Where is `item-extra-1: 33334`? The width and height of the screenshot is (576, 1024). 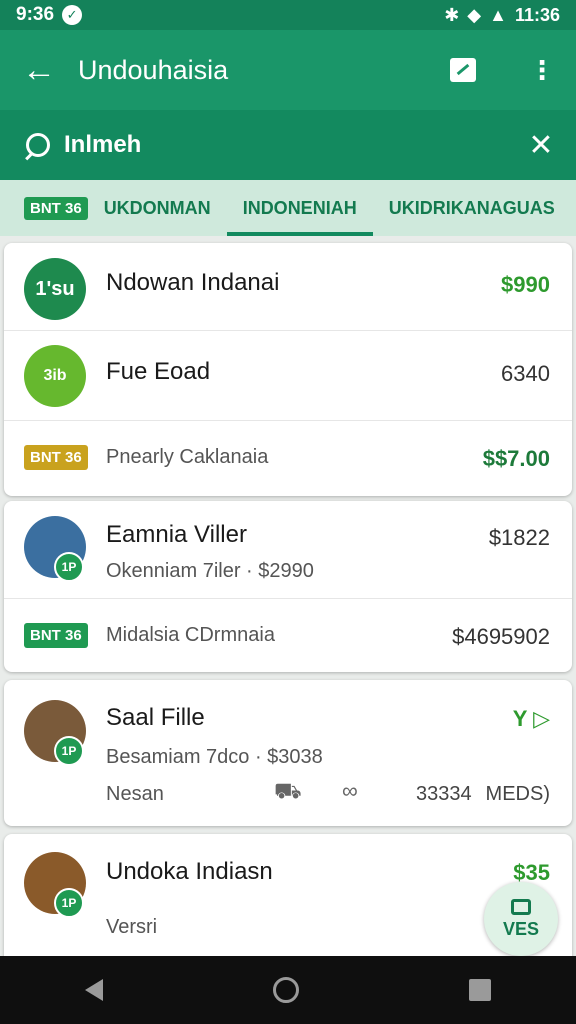
item-extra-1: 33334 is located at coordinates (444, 794).